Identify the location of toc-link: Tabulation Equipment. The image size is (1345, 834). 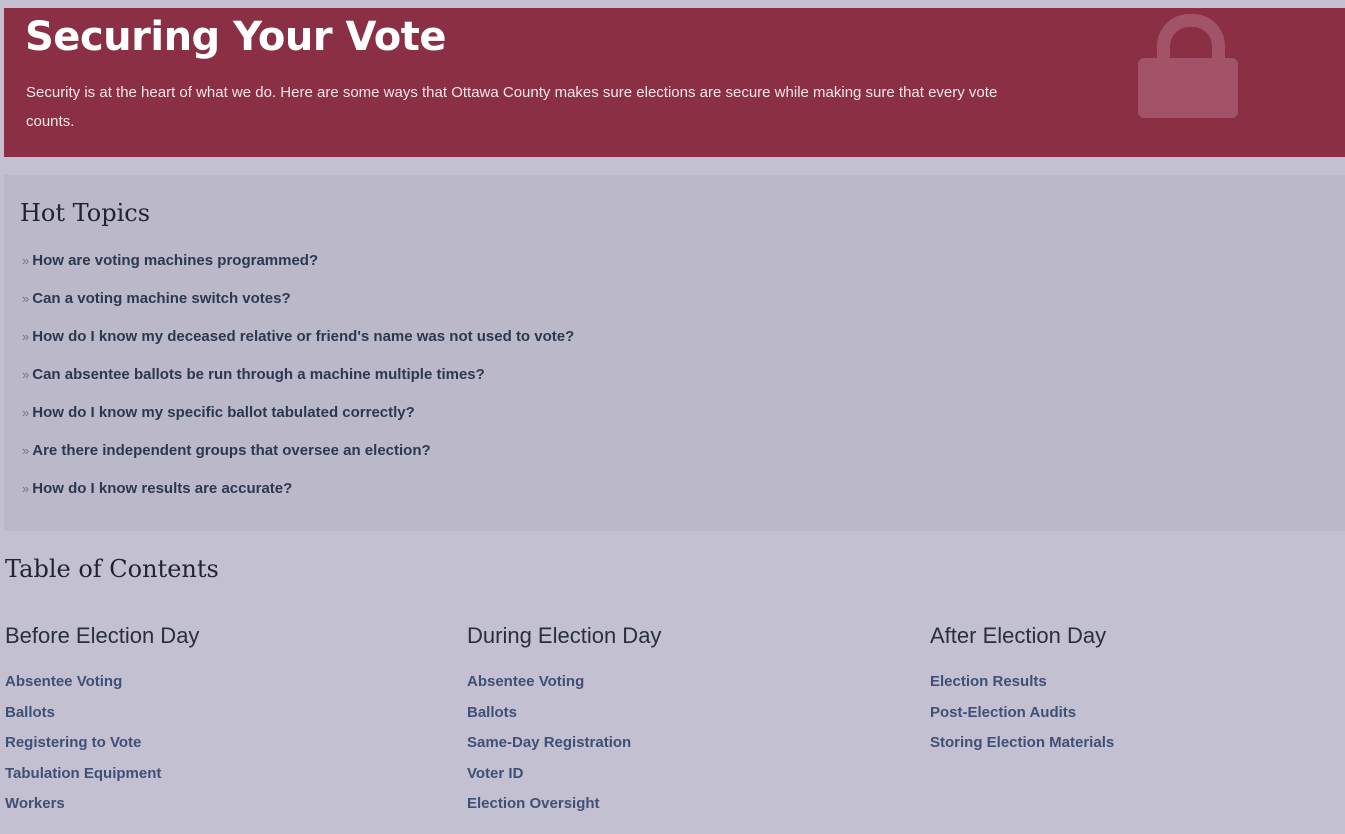
(205, 779).